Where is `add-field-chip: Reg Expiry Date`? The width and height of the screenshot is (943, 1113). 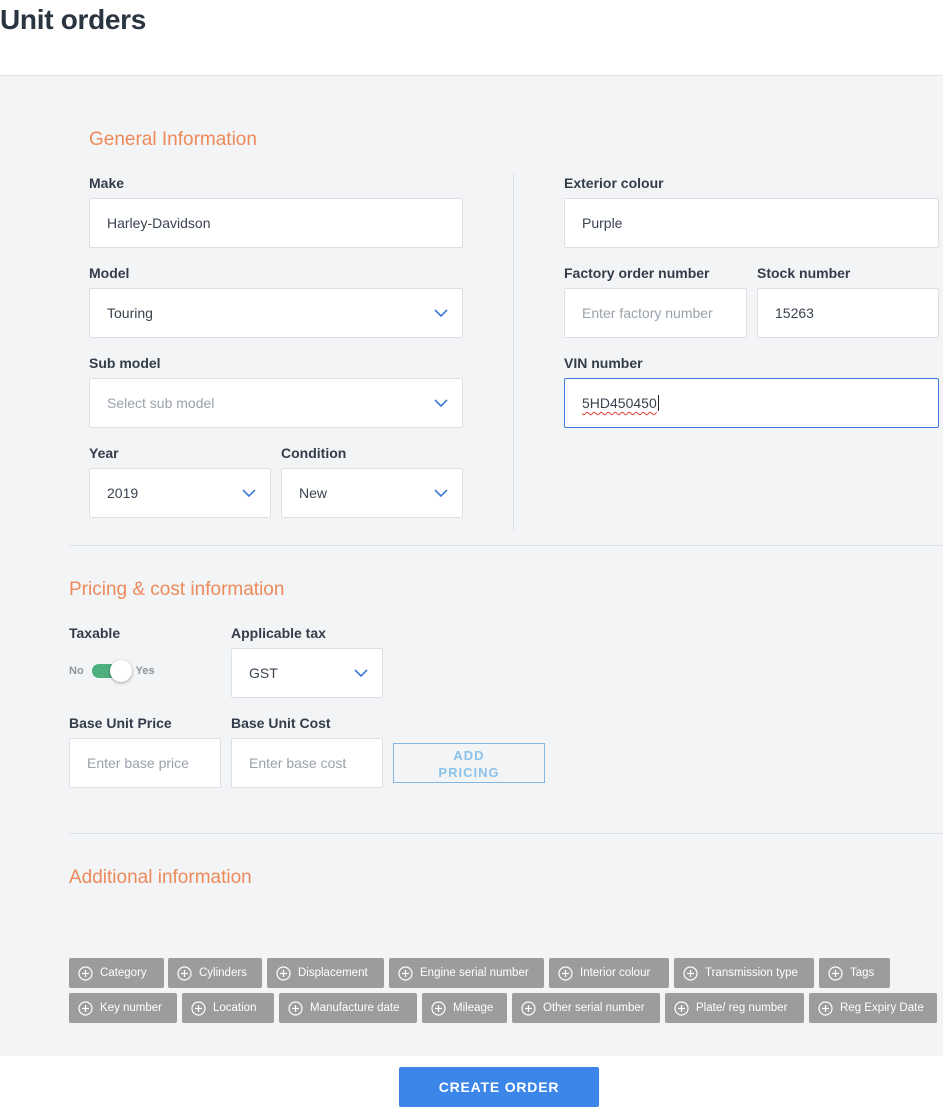 add-field-chip: Reg Expiry Date is located at coordinates (873, 1008).